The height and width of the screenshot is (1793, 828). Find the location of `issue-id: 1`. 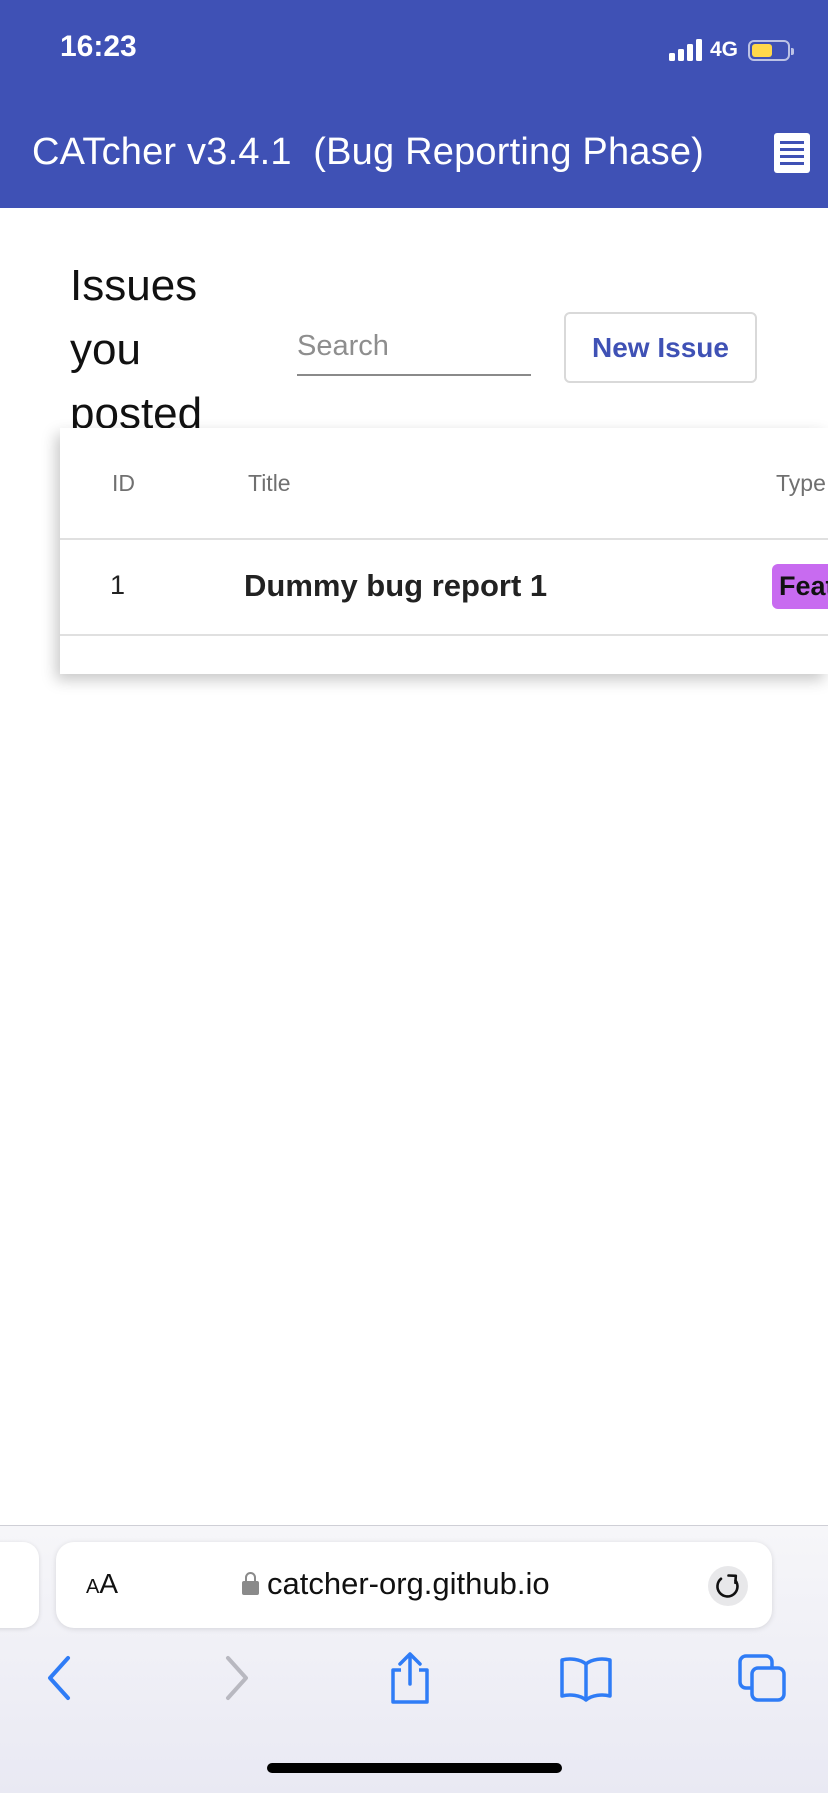

issue-id: 1 is located at coordinates (118, 585).